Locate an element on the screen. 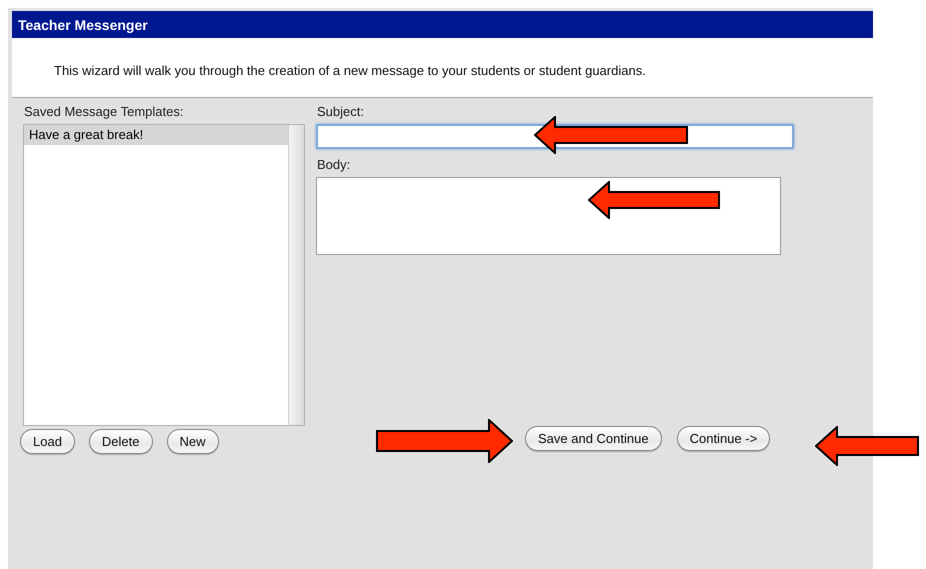 Image resolution: width=926 pixels, height=569 pixels. action-button: Continue -> is located at coordinates (723, 438).